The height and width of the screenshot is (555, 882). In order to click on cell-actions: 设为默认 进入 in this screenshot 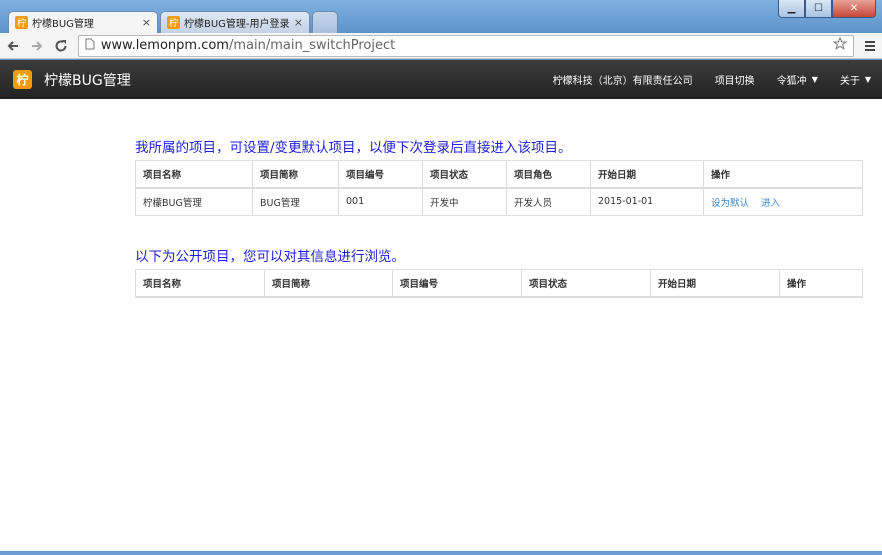, I will do `click(783, 201)`.